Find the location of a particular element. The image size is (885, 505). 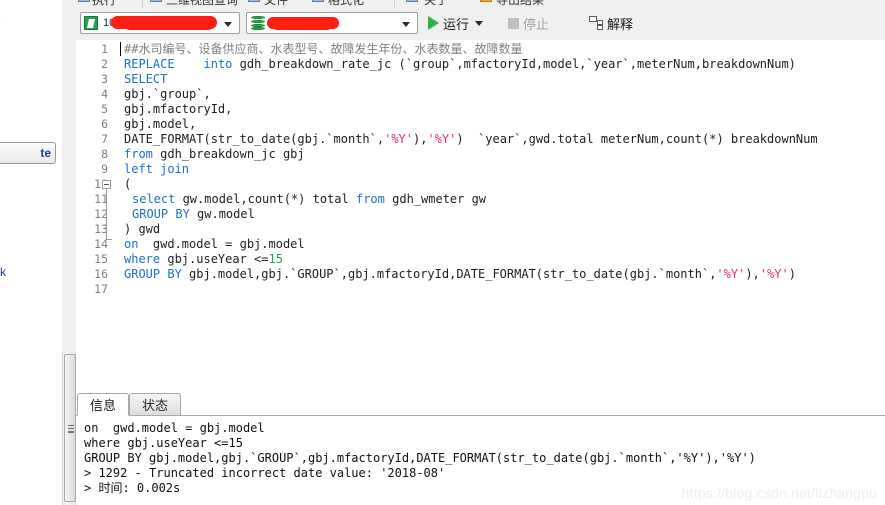

left-side-panel: e c c ck te is located at coordinates (31, 252).